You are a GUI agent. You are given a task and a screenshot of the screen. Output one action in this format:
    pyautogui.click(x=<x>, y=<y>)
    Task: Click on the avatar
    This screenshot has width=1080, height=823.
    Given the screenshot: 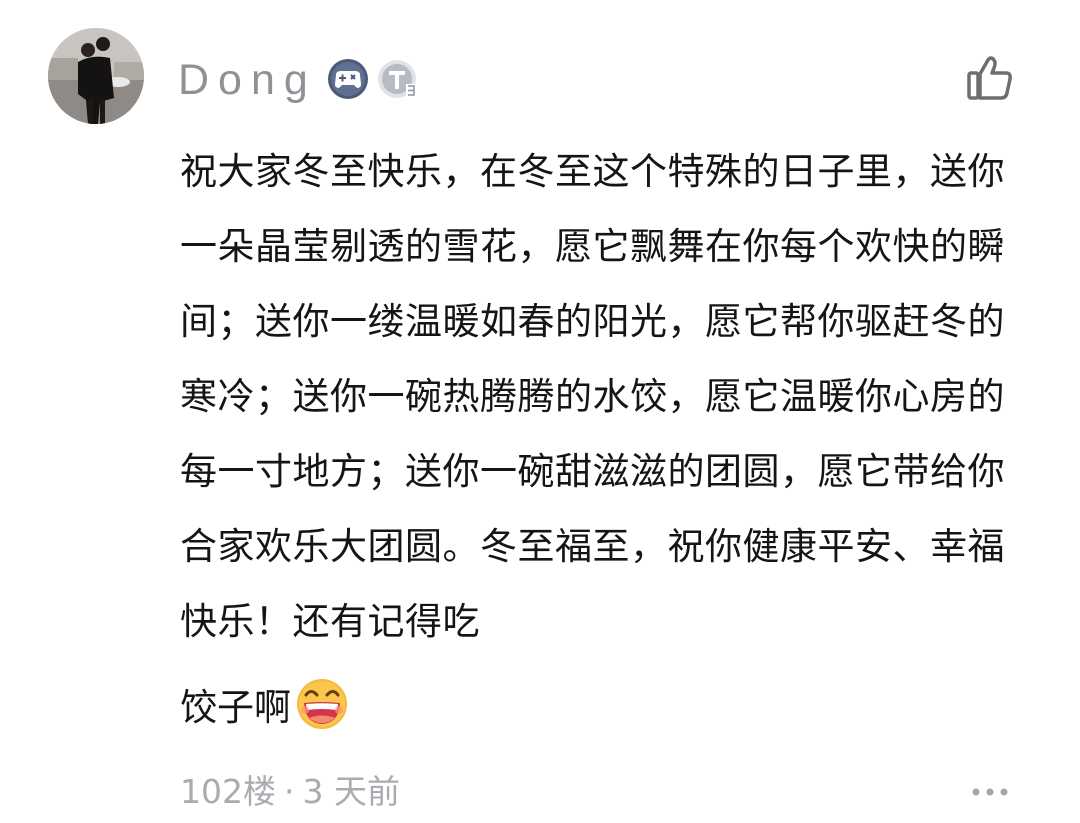 What is the action you would take?
    pyautogui.click(x=96, y=76)
    